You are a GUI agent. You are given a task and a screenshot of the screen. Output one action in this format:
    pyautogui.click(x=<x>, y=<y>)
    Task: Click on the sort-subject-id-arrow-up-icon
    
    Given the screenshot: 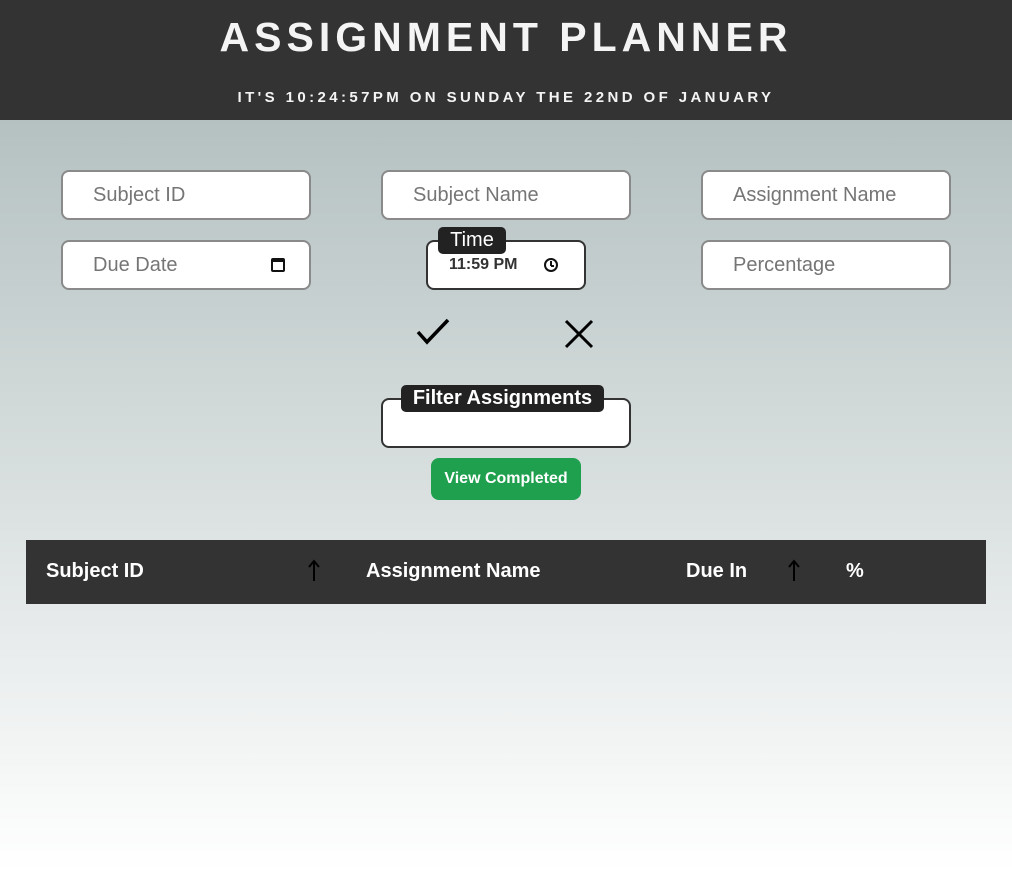 What is the action you would take?
    pyautogui.click(x=314, y=571)
    